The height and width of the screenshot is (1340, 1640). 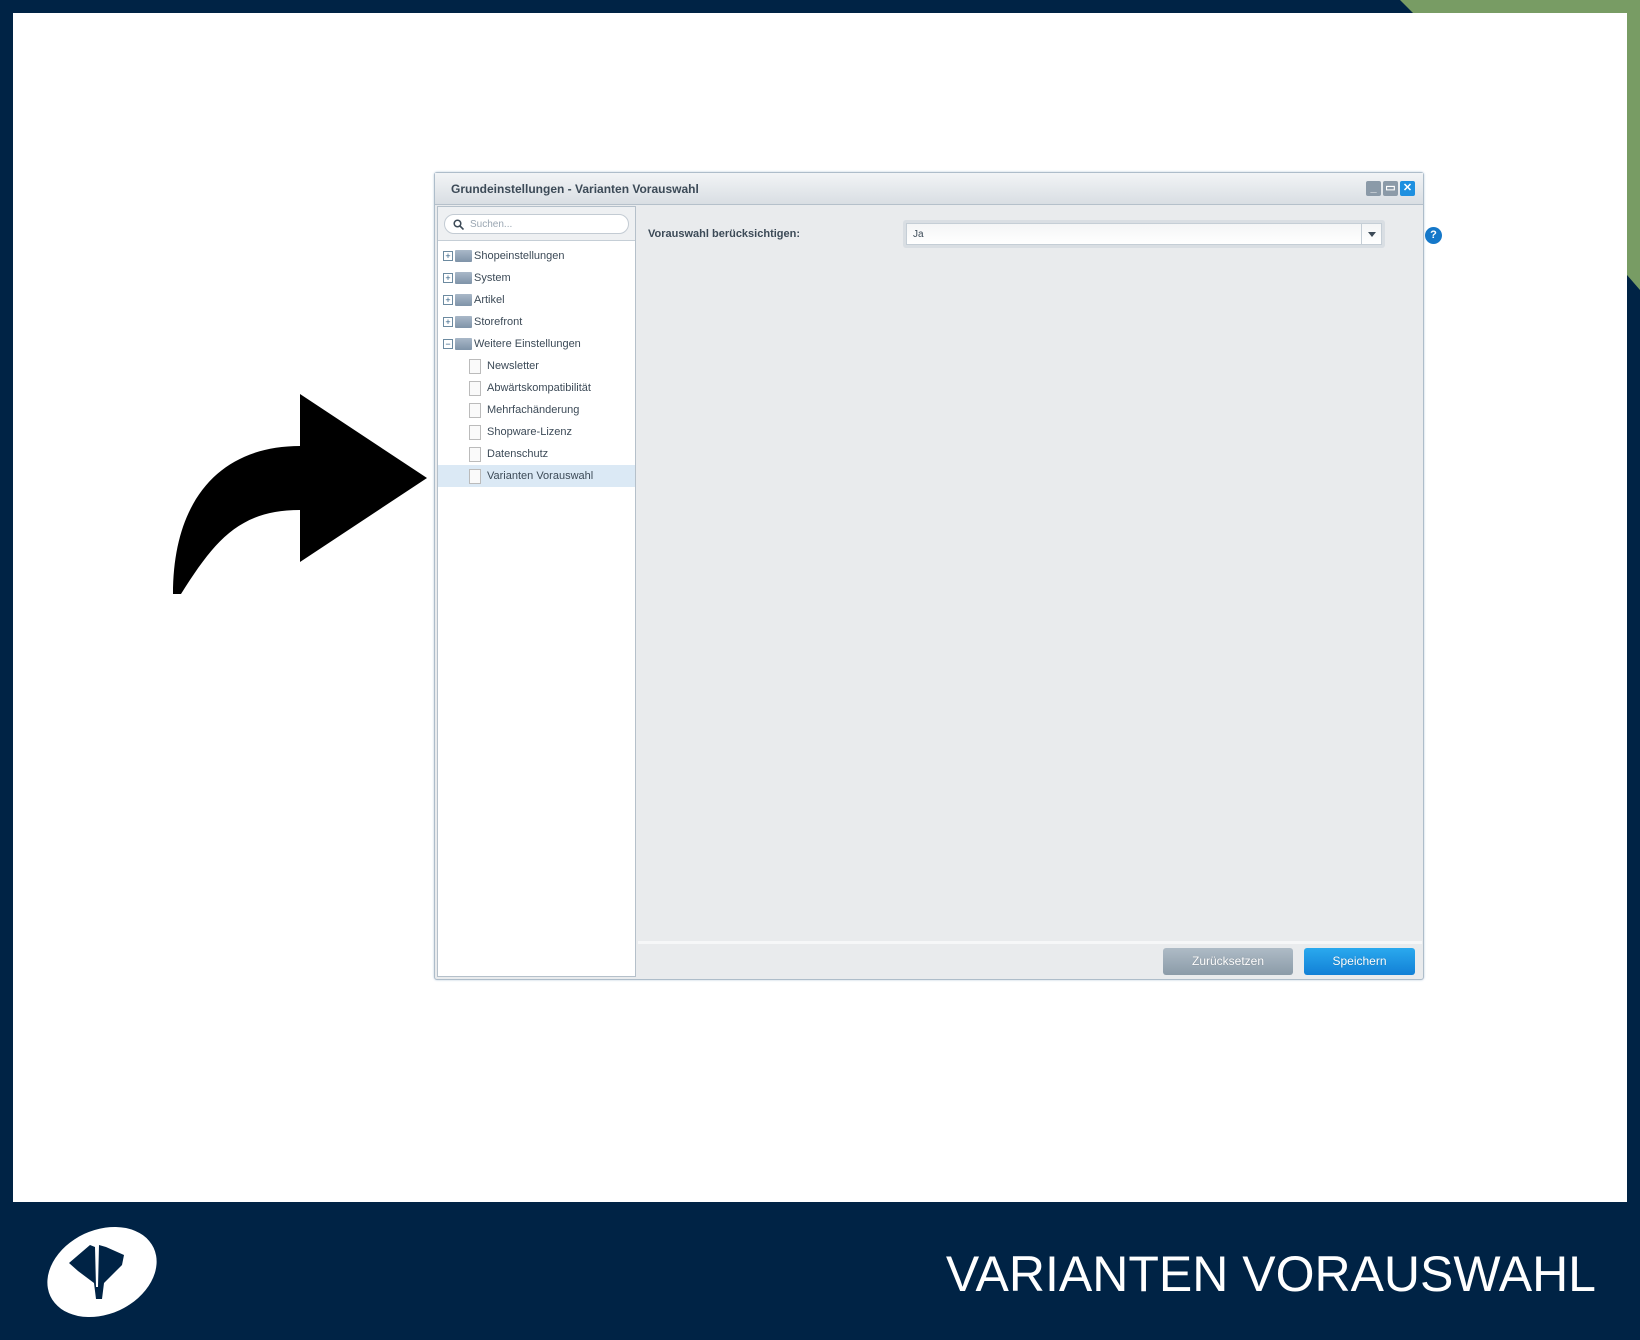 I want to click on tree-item: Varianten Vorauswahl, so click(x=536, y=476).